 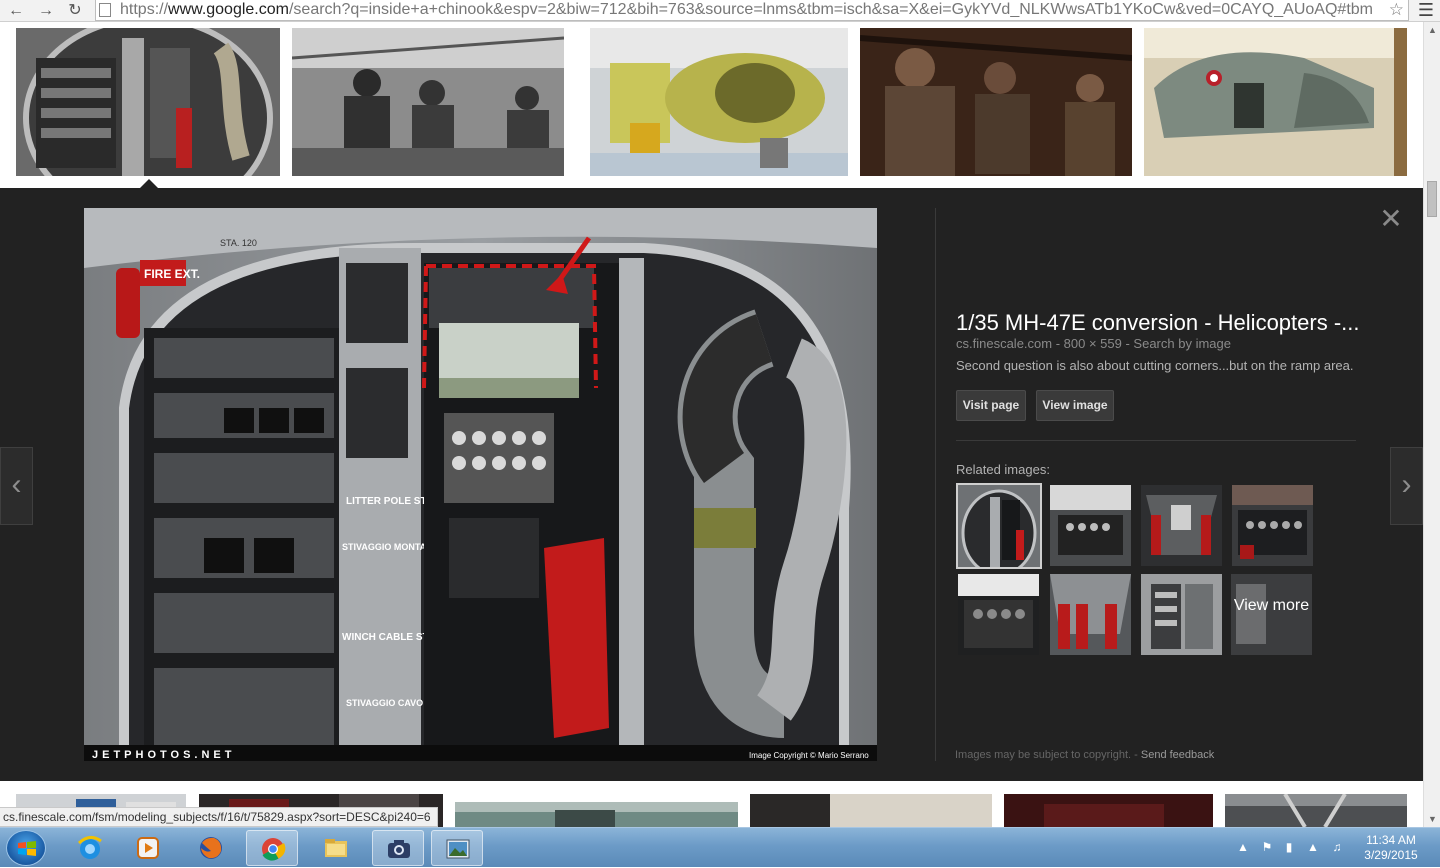 What do you see at coordinates (1313, 847) in the screenshot?
I see `network-signal-icon: ▲` at bounding box center [1313, 847].